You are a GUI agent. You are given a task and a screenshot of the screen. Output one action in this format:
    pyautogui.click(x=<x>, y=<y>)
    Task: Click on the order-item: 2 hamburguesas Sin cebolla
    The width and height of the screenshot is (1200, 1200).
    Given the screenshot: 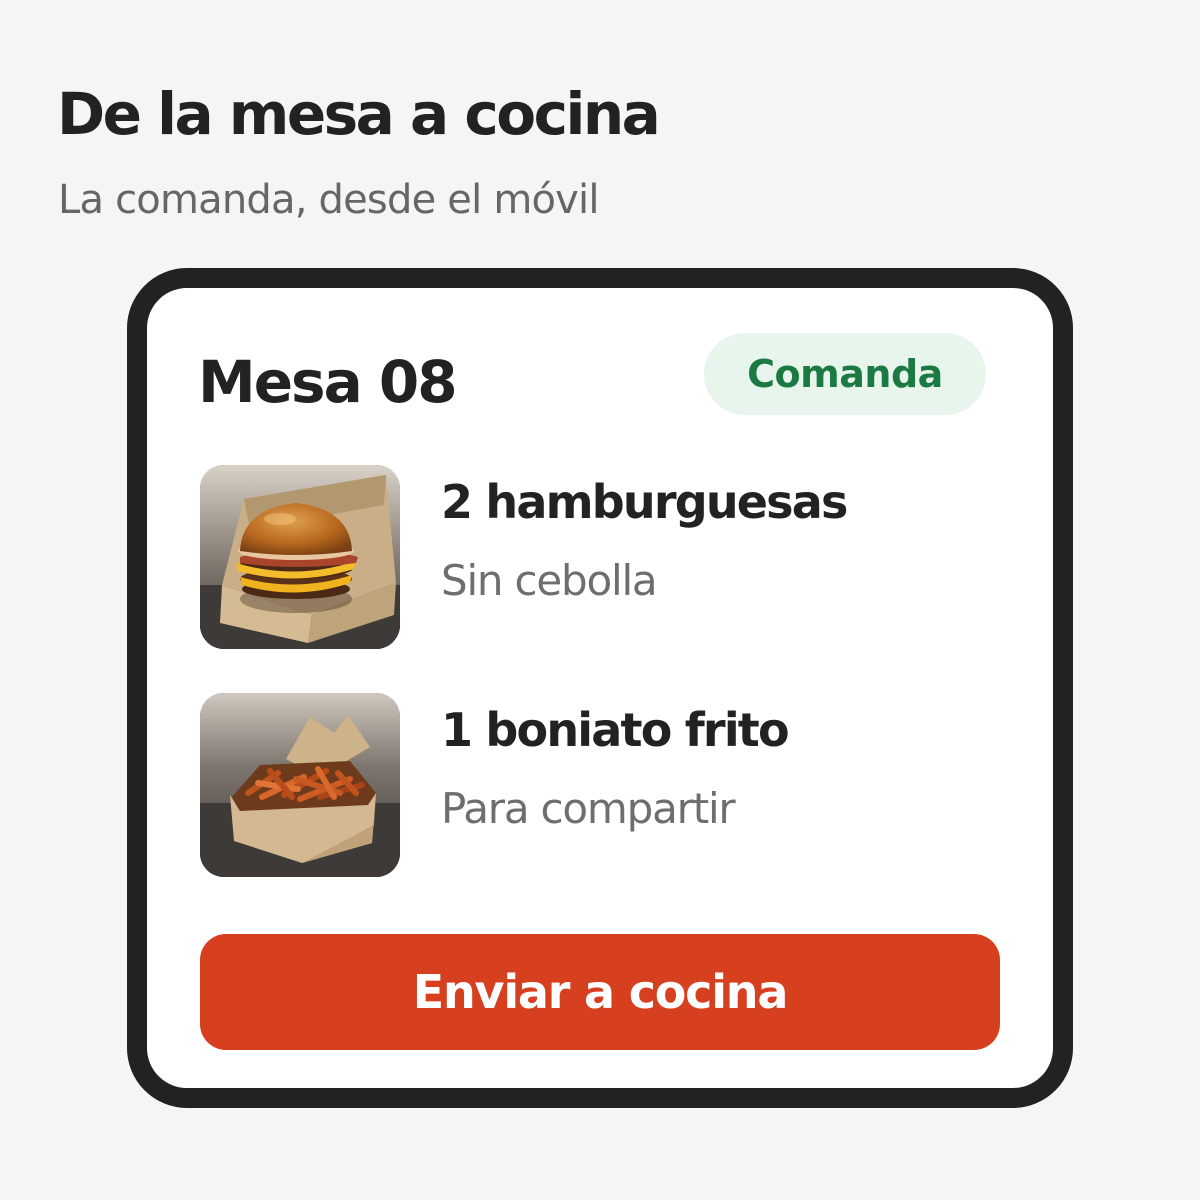 What is the action you would take?
    pyautogui.click(x=590, y=557)
    